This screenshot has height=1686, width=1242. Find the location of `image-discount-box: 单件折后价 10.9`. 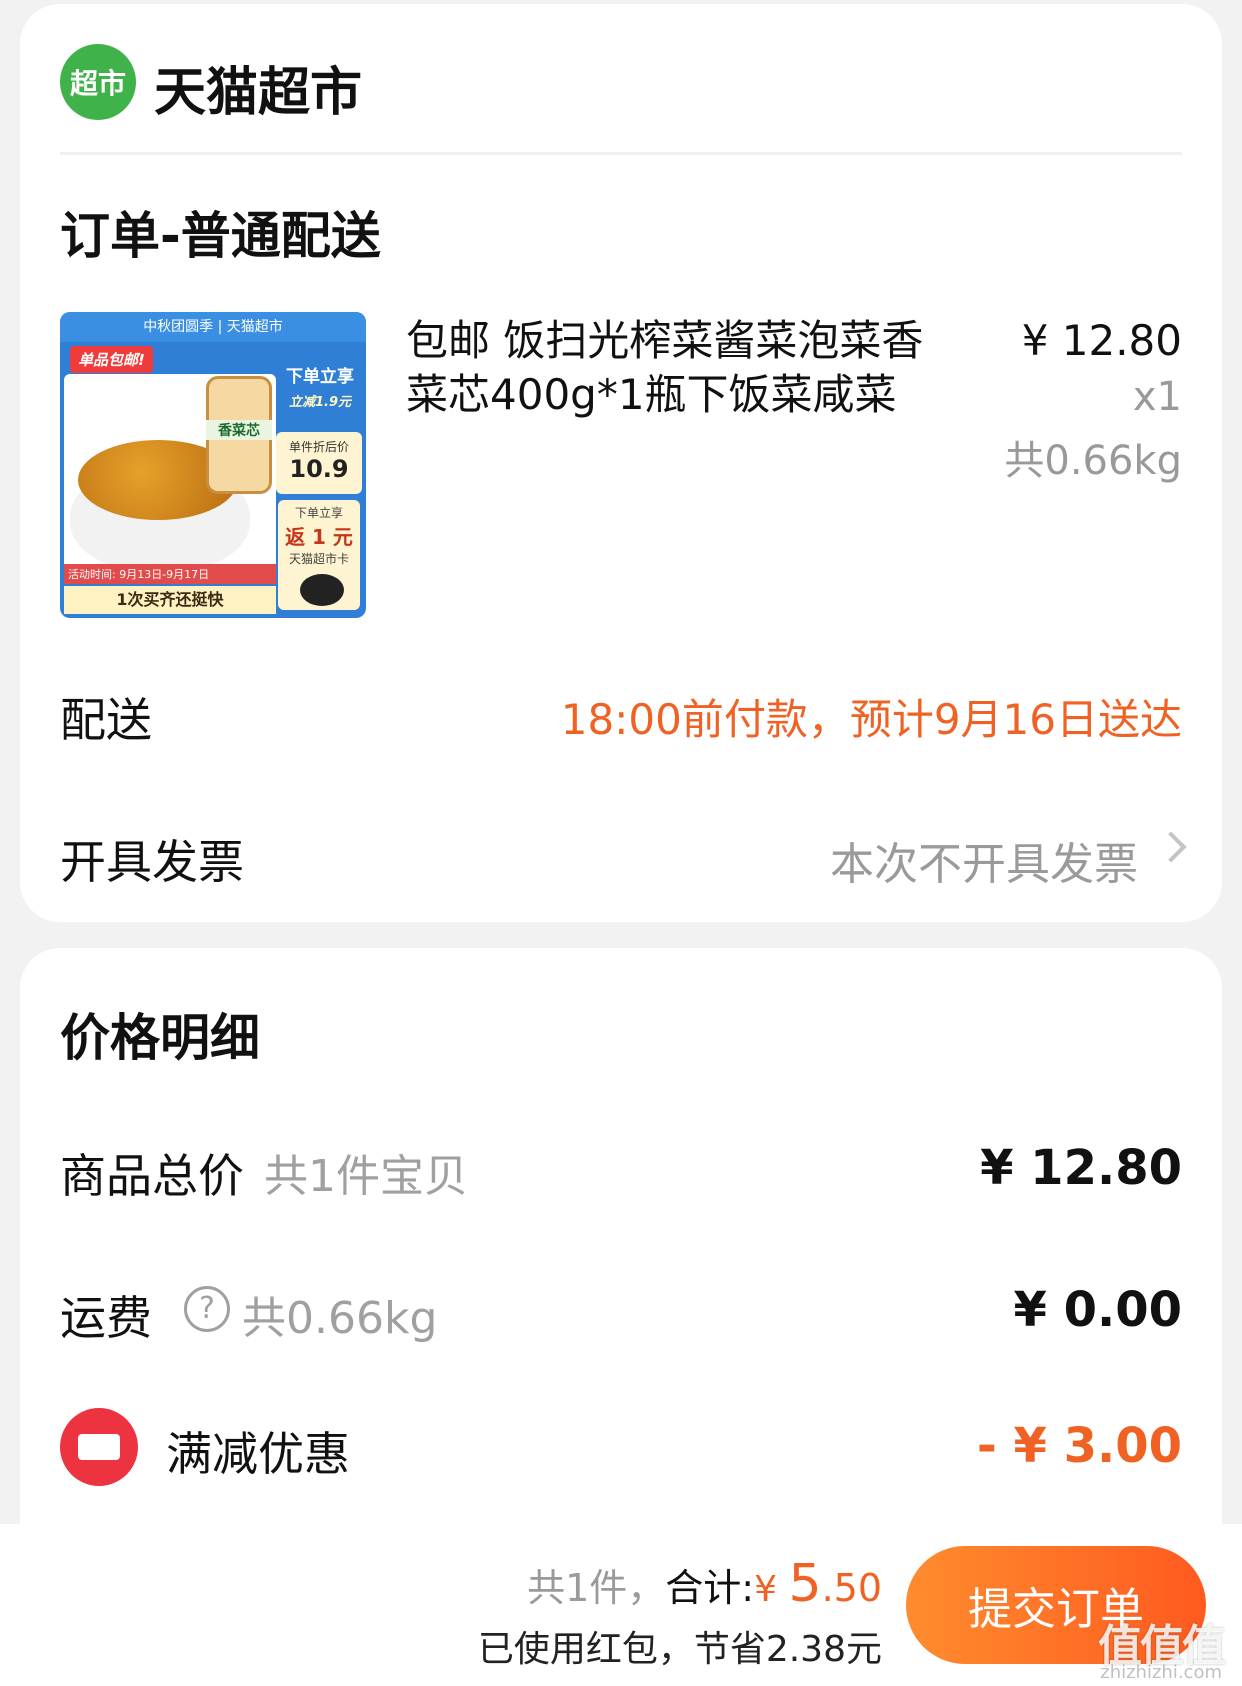

image-discount-box: 单件折后价 10.9 is located at coordinates (319, 463).